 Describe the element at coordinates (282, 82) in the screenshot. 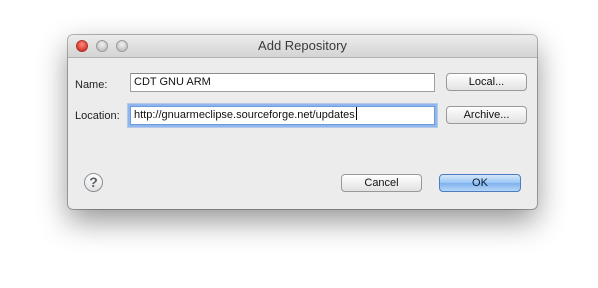

I see `name-field: CDT GNU ARM` at that location.